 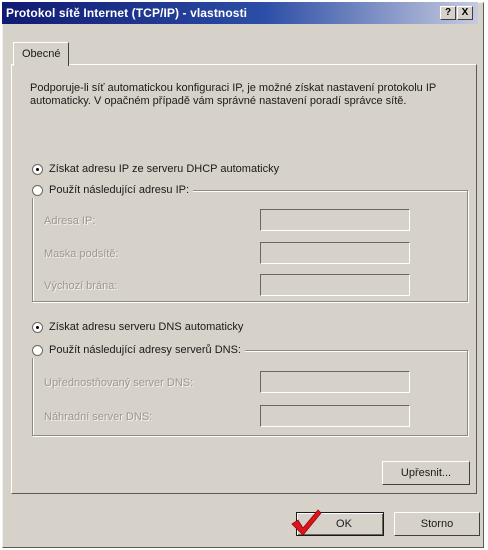 I want to click on close-button: X, so click(x=465, y=13).